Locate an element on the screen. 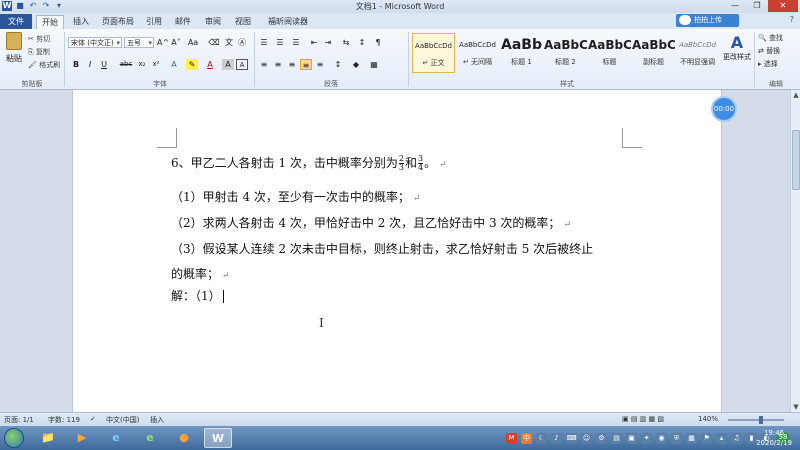 The image size is (800, 450). start-button is located at coordinates (14, 438).